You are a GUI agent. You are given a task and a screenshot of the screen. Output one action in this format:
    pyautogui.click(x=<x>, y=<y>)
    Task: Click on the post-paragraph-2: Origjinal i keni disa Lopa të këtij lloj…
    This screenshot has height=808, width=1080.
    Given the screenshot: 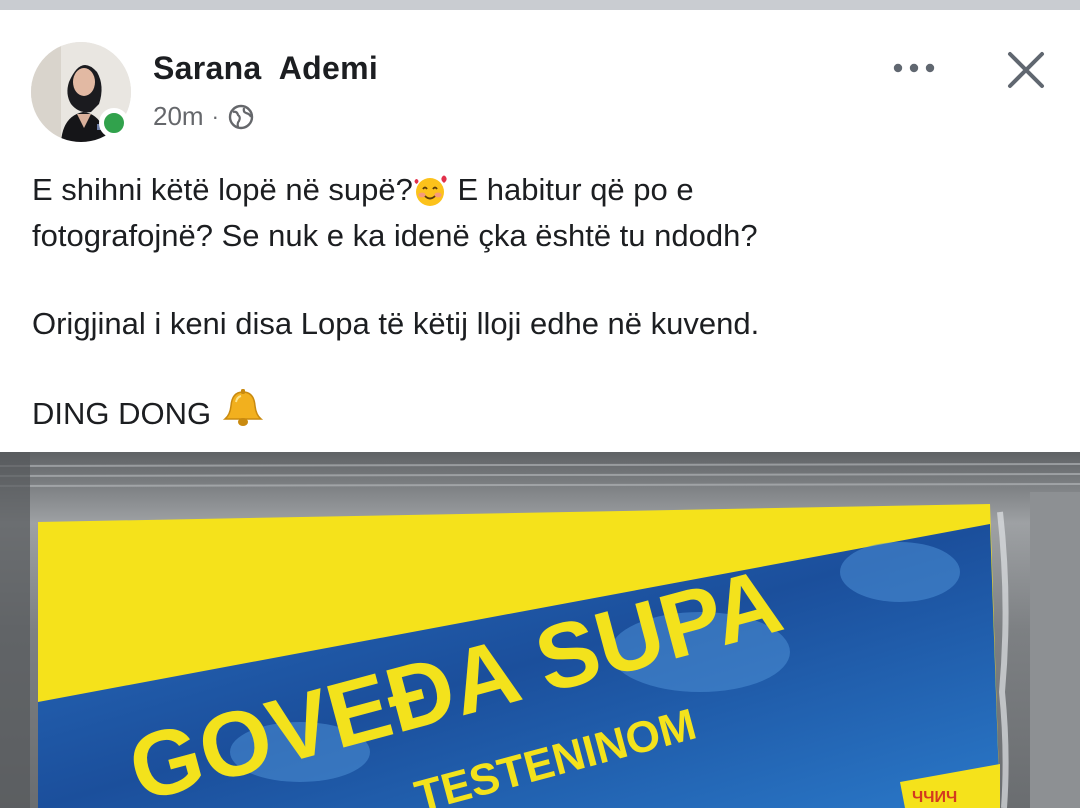 What is the action you would take?
    pyautogui.click(x=396, y=323)
    